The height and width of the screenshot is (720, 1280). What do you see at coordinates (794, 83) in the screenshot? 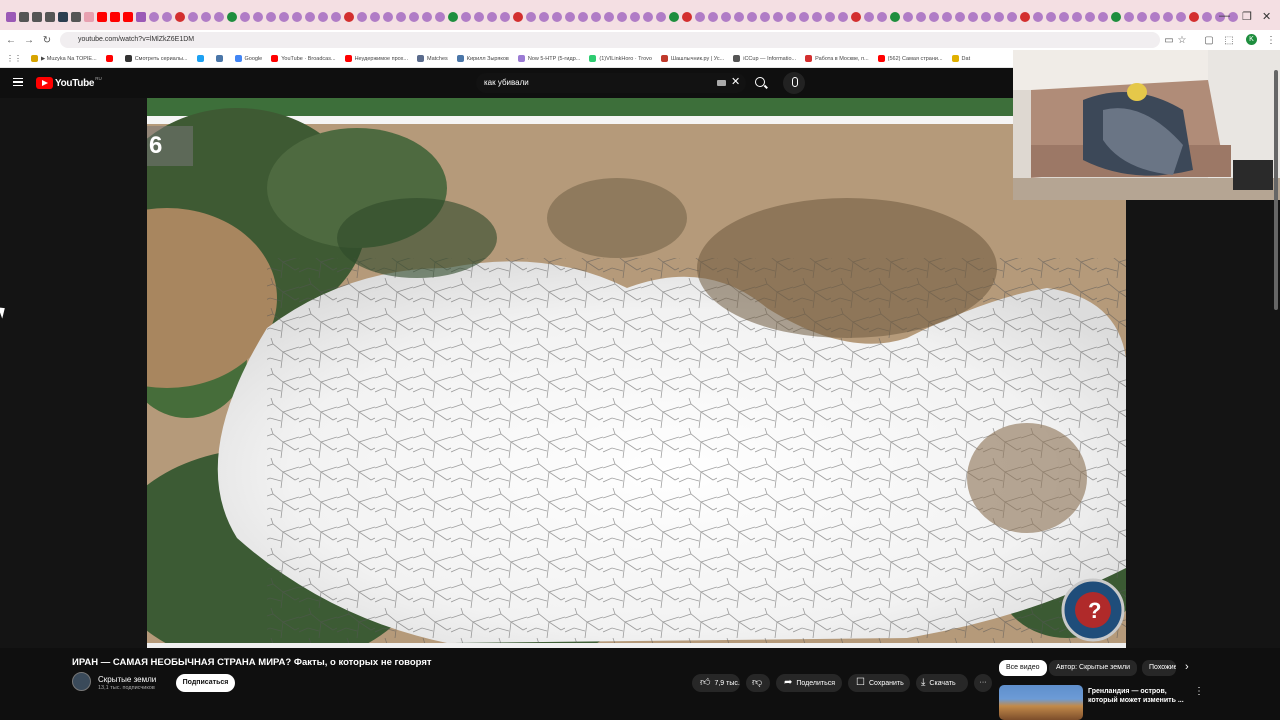
I see `mic-icon` at bounding box center [794, 83].